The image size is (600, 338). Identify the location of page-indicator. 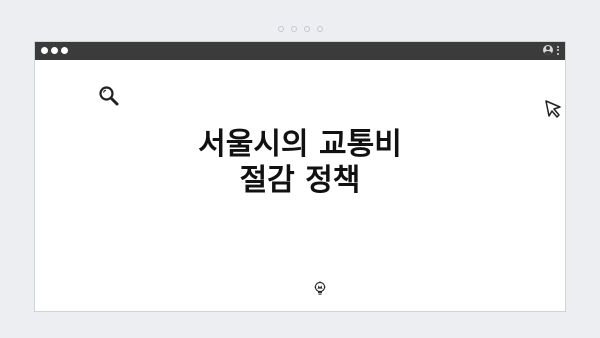
(300, 29).